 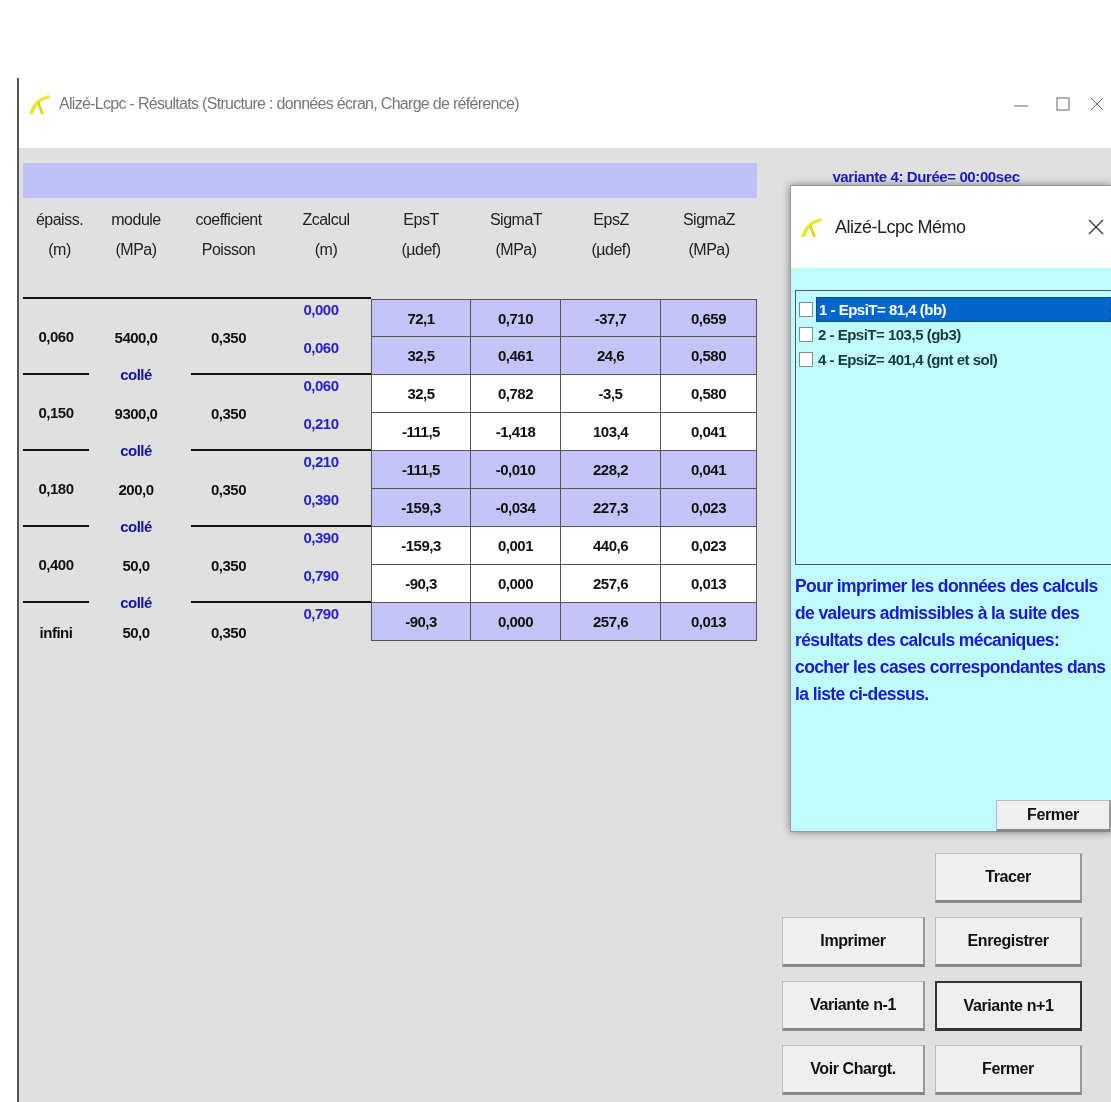 I want to click on list-item: 2 - EpsiT= 103,5 (gb3), so click(x=963, y=334).